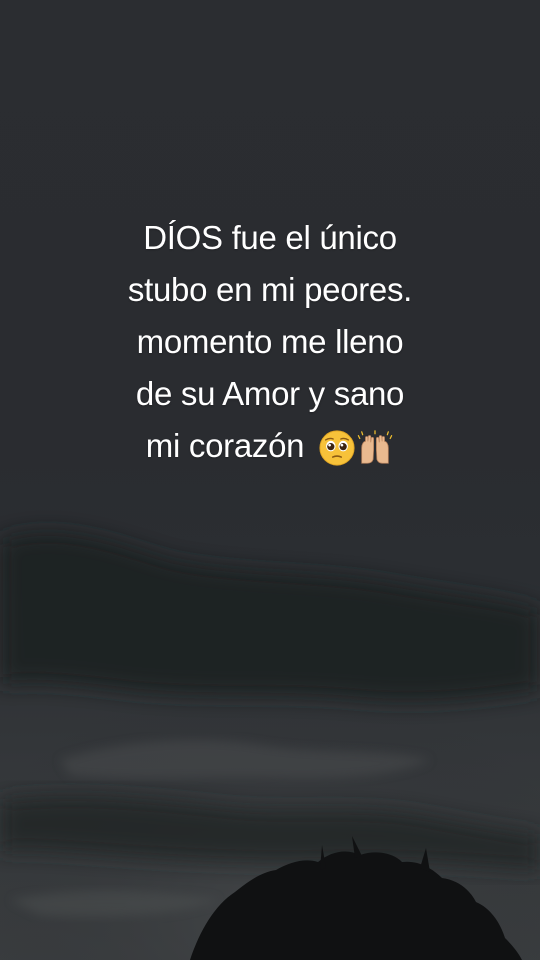 The image size is (540, 960). I want to click on quote-line-4: de su Amor y sano, so click(270, 393).